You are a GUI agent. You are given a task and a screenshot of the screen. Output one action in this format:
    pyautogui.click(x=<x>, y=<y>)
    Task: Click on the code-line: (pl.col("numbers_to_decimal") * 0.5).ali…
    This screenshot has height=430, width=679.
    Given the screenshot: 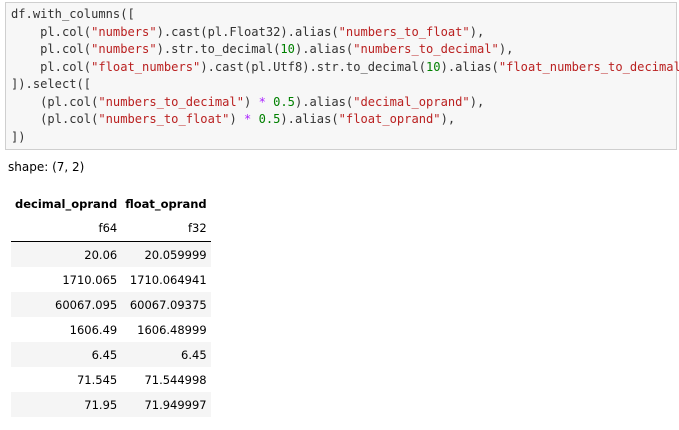 What is the action you would take?
    pyautogui.click(x=247, y=102)
    